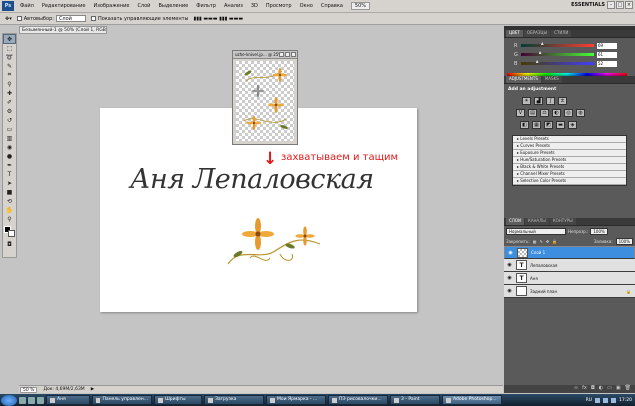 The image size is (635, 406). I want to click on hue-saturation-icon: ▤, so click(532, 113).